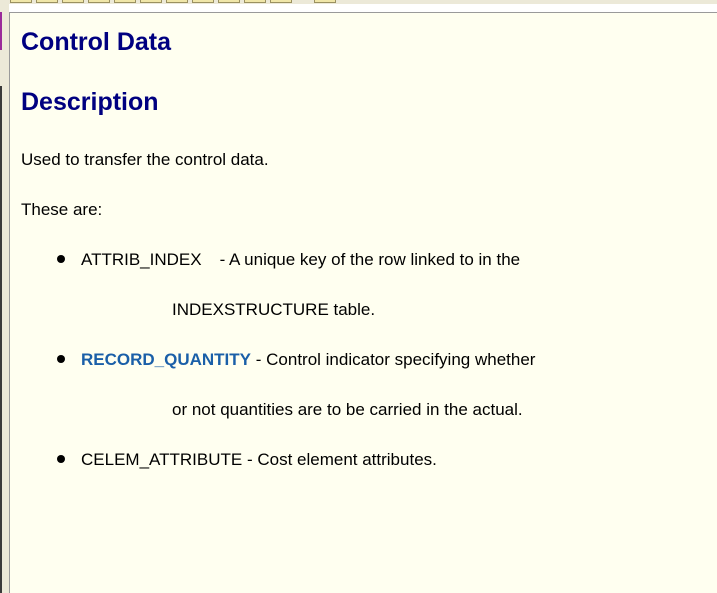 This screenshot has height=593, width=717. I want to click on field-description-continuation: INDEXSTRUCTURE table., so click(274, 309).